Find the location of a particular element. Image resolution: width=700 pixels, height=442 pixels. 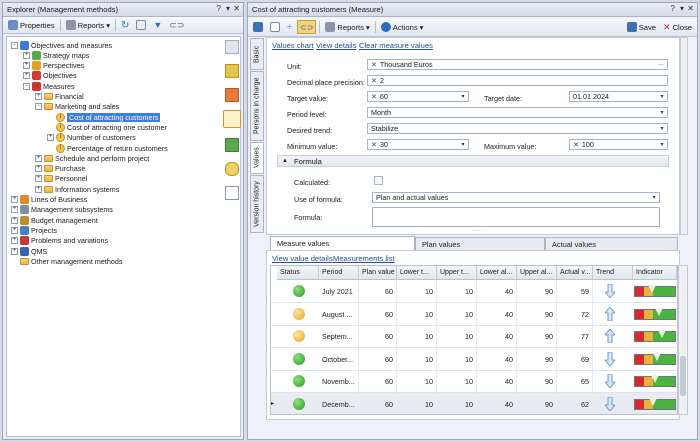

column-header: Trend is located at coordinates (613, 273).